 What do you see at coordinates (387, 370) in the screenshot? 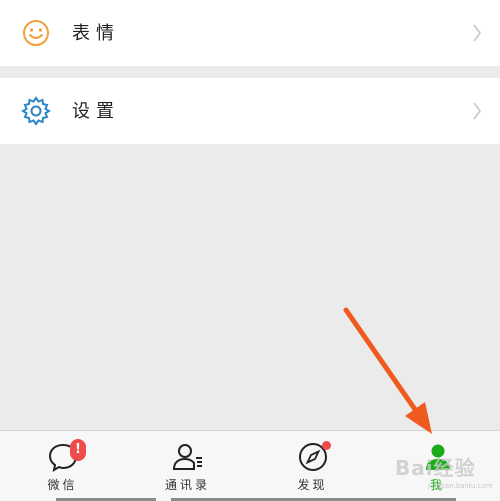
I see `annotation-arrow-icon` at bounding box center [387, 370].